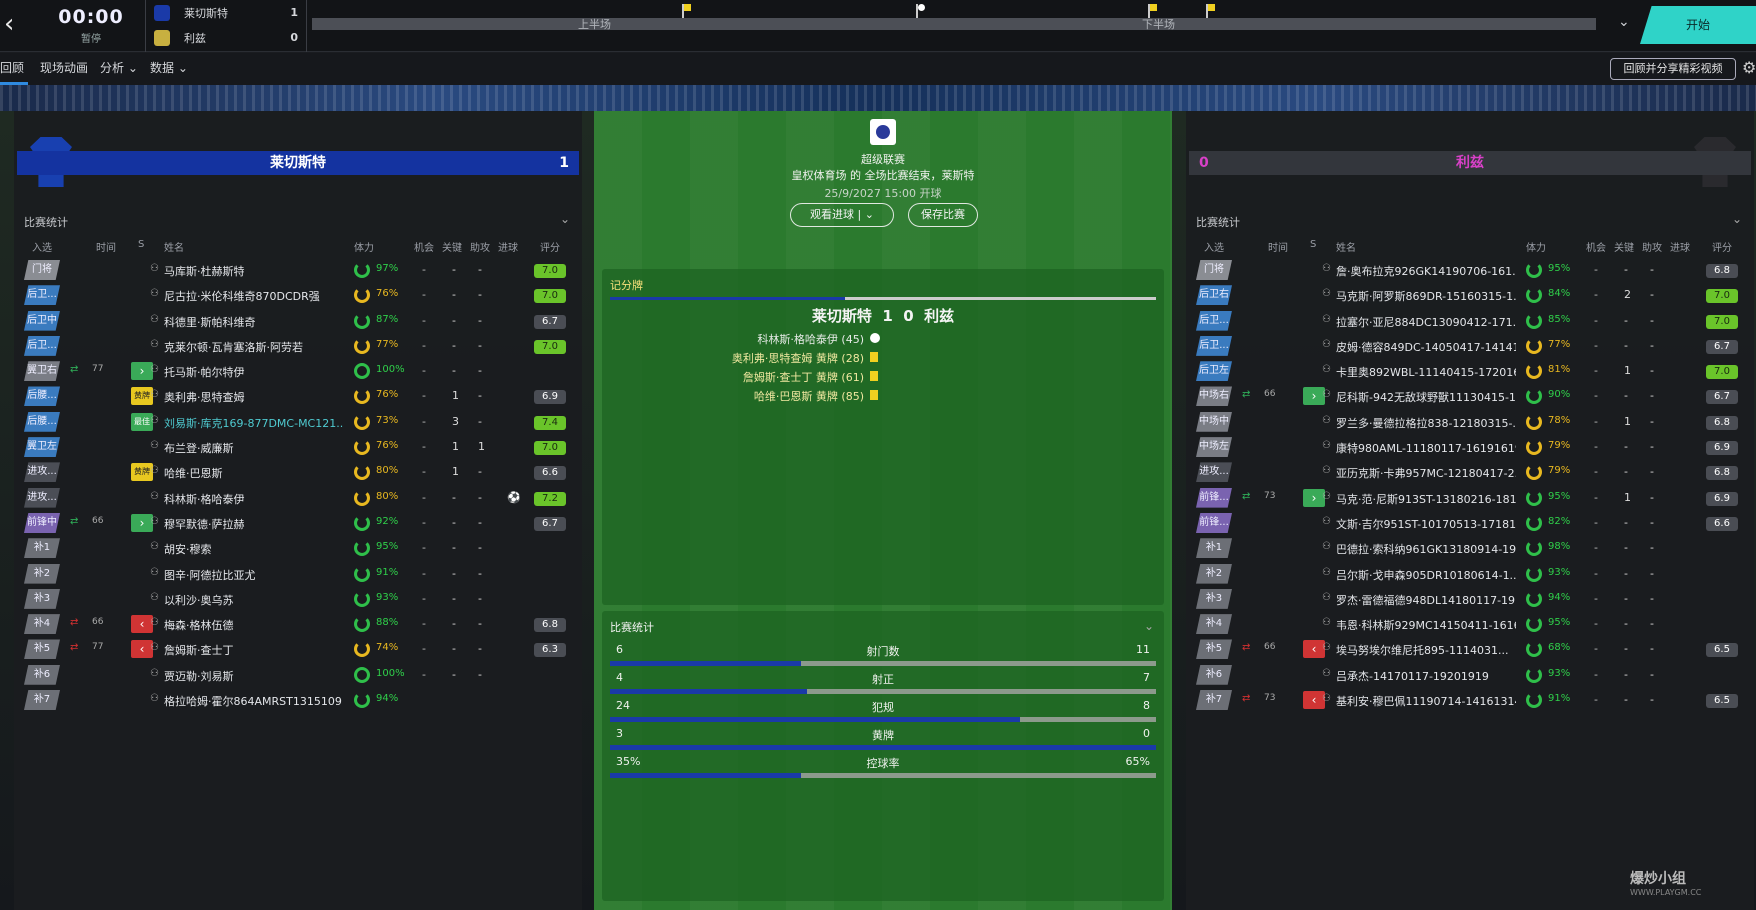 The height and width of the screenshot is (910, 1756). I want to click on table-row: 补2 ⚇ 吕尔斯·戈申森905DR10180614-1... 93% - - -, so click(1470, 574).